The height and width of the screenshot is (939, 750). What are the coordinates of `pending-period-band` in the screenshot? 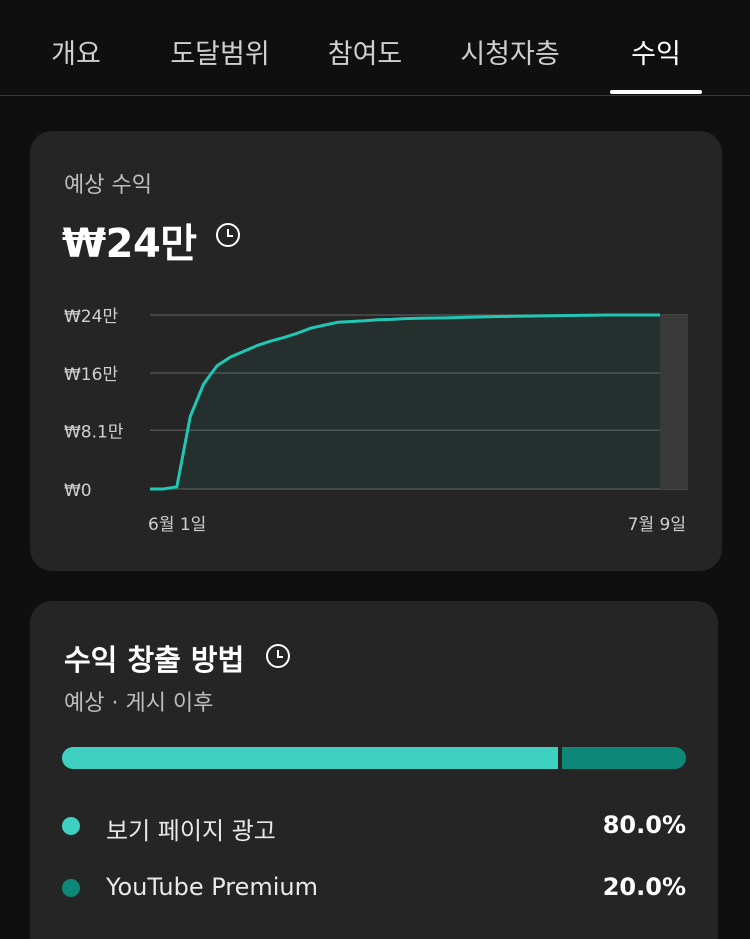 It's located at (674, 402).